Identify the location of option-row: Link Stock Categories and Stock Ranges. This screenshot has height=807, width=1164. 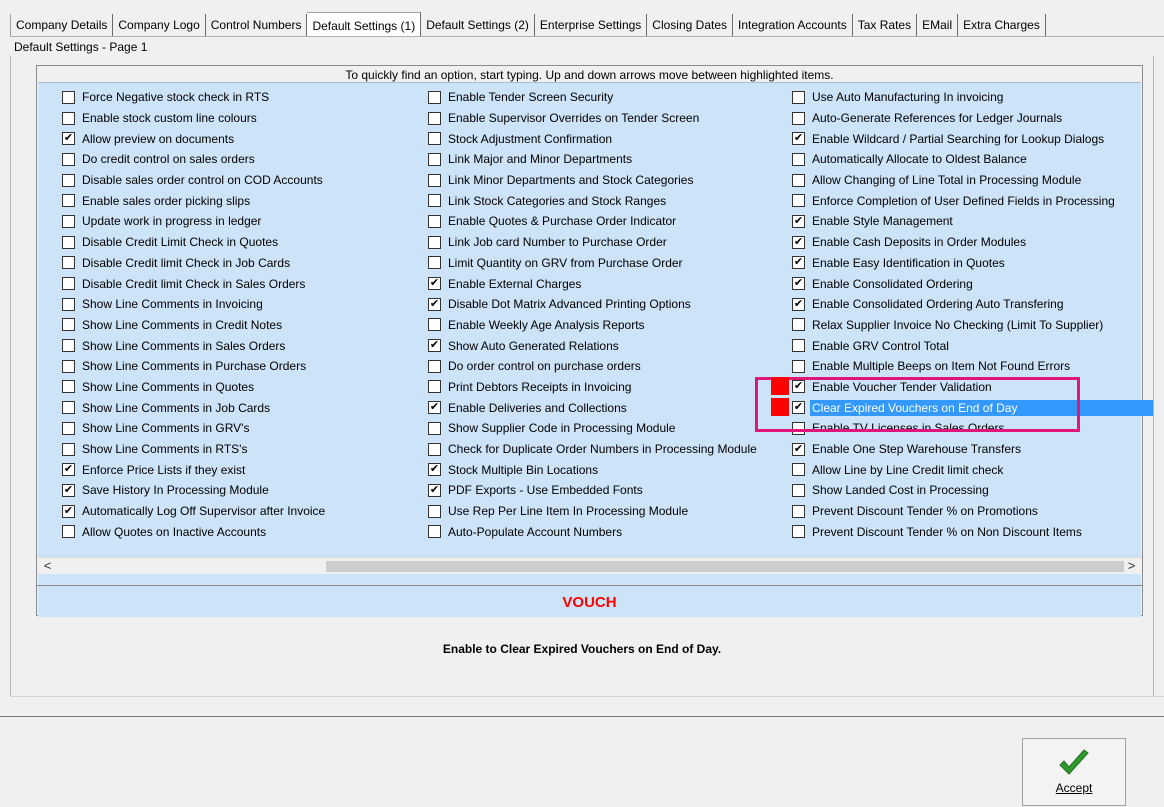
(593, 200).